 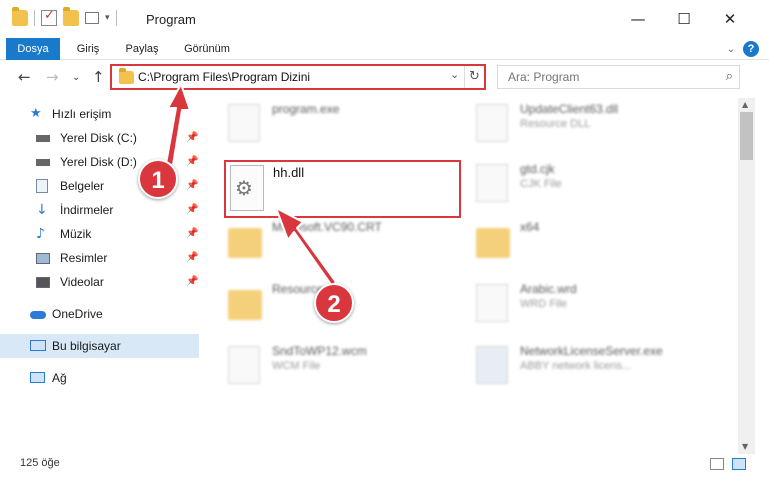 What do you see at coordinates (251, 185) in the screenshot?
I see `annotation-arrows` at bounding box center [251, 185].